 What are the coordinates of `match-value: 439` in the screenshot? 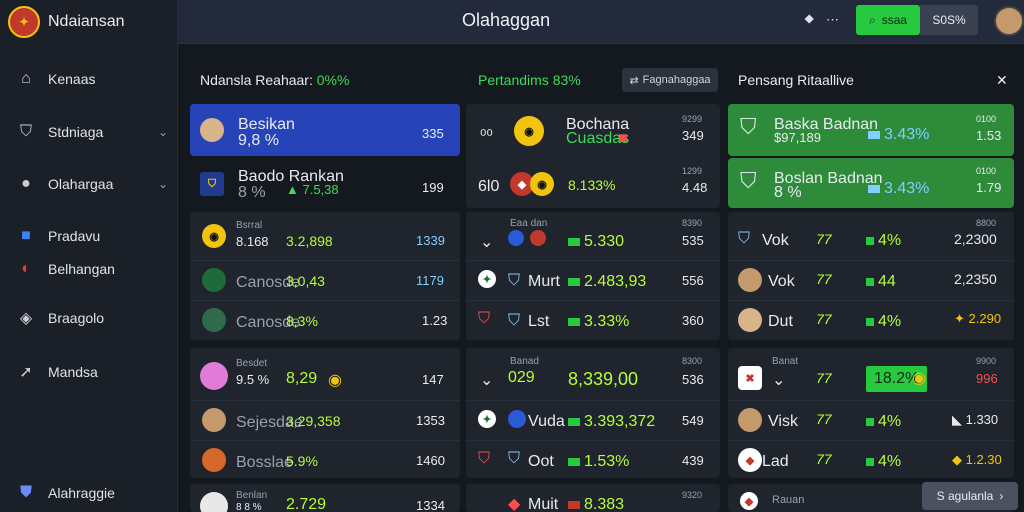 It's located at (693, 460).